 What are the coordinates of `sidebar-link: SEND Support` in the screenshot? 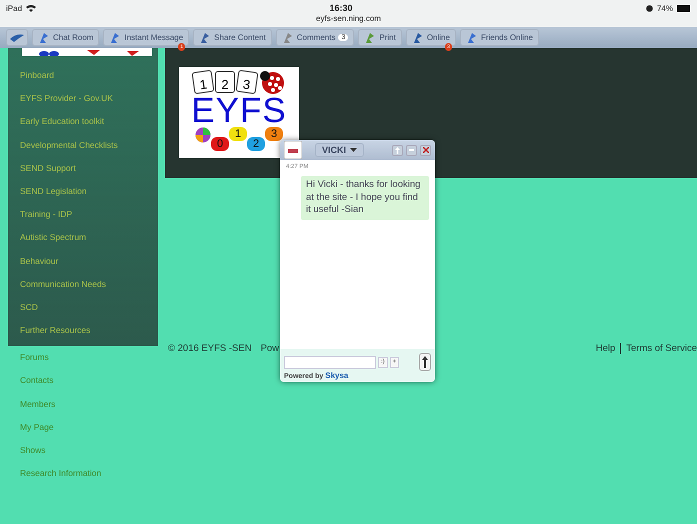 It's located at (83, 168).